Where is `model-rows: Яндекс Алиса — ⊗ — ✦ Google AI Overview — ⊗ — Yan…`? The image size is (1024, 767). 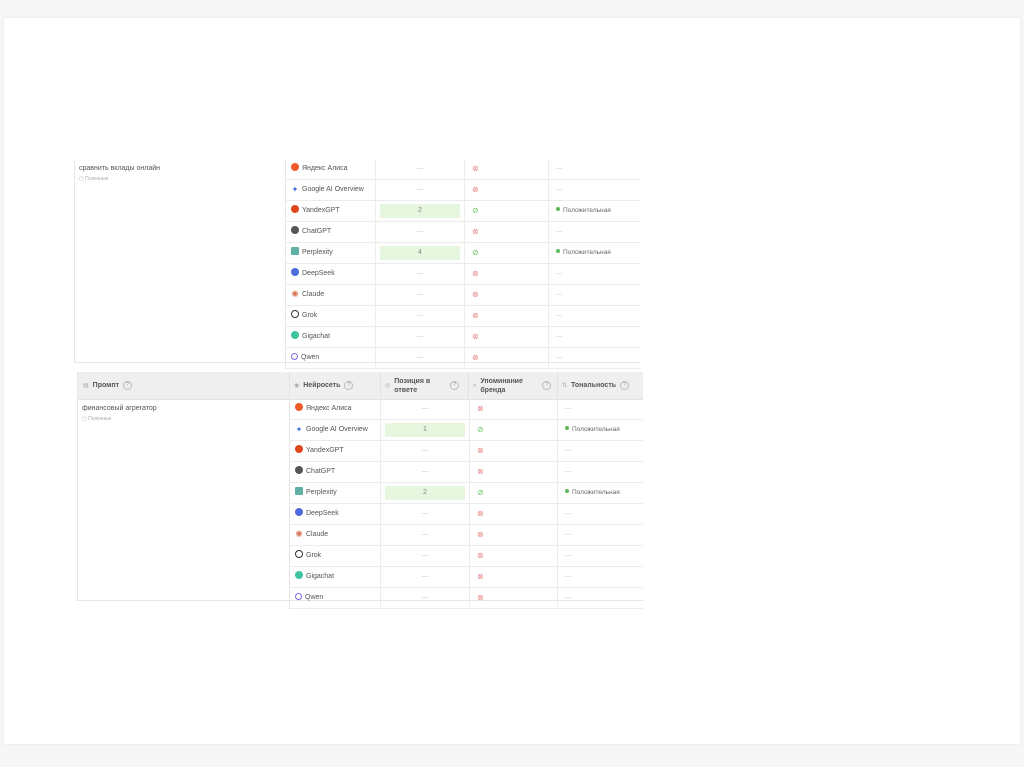
model-rows: Яндекс Алиса — ⊗ — ✦ Google AI Overview — ⊗ — Yan… is located at coordinates (463, 264).